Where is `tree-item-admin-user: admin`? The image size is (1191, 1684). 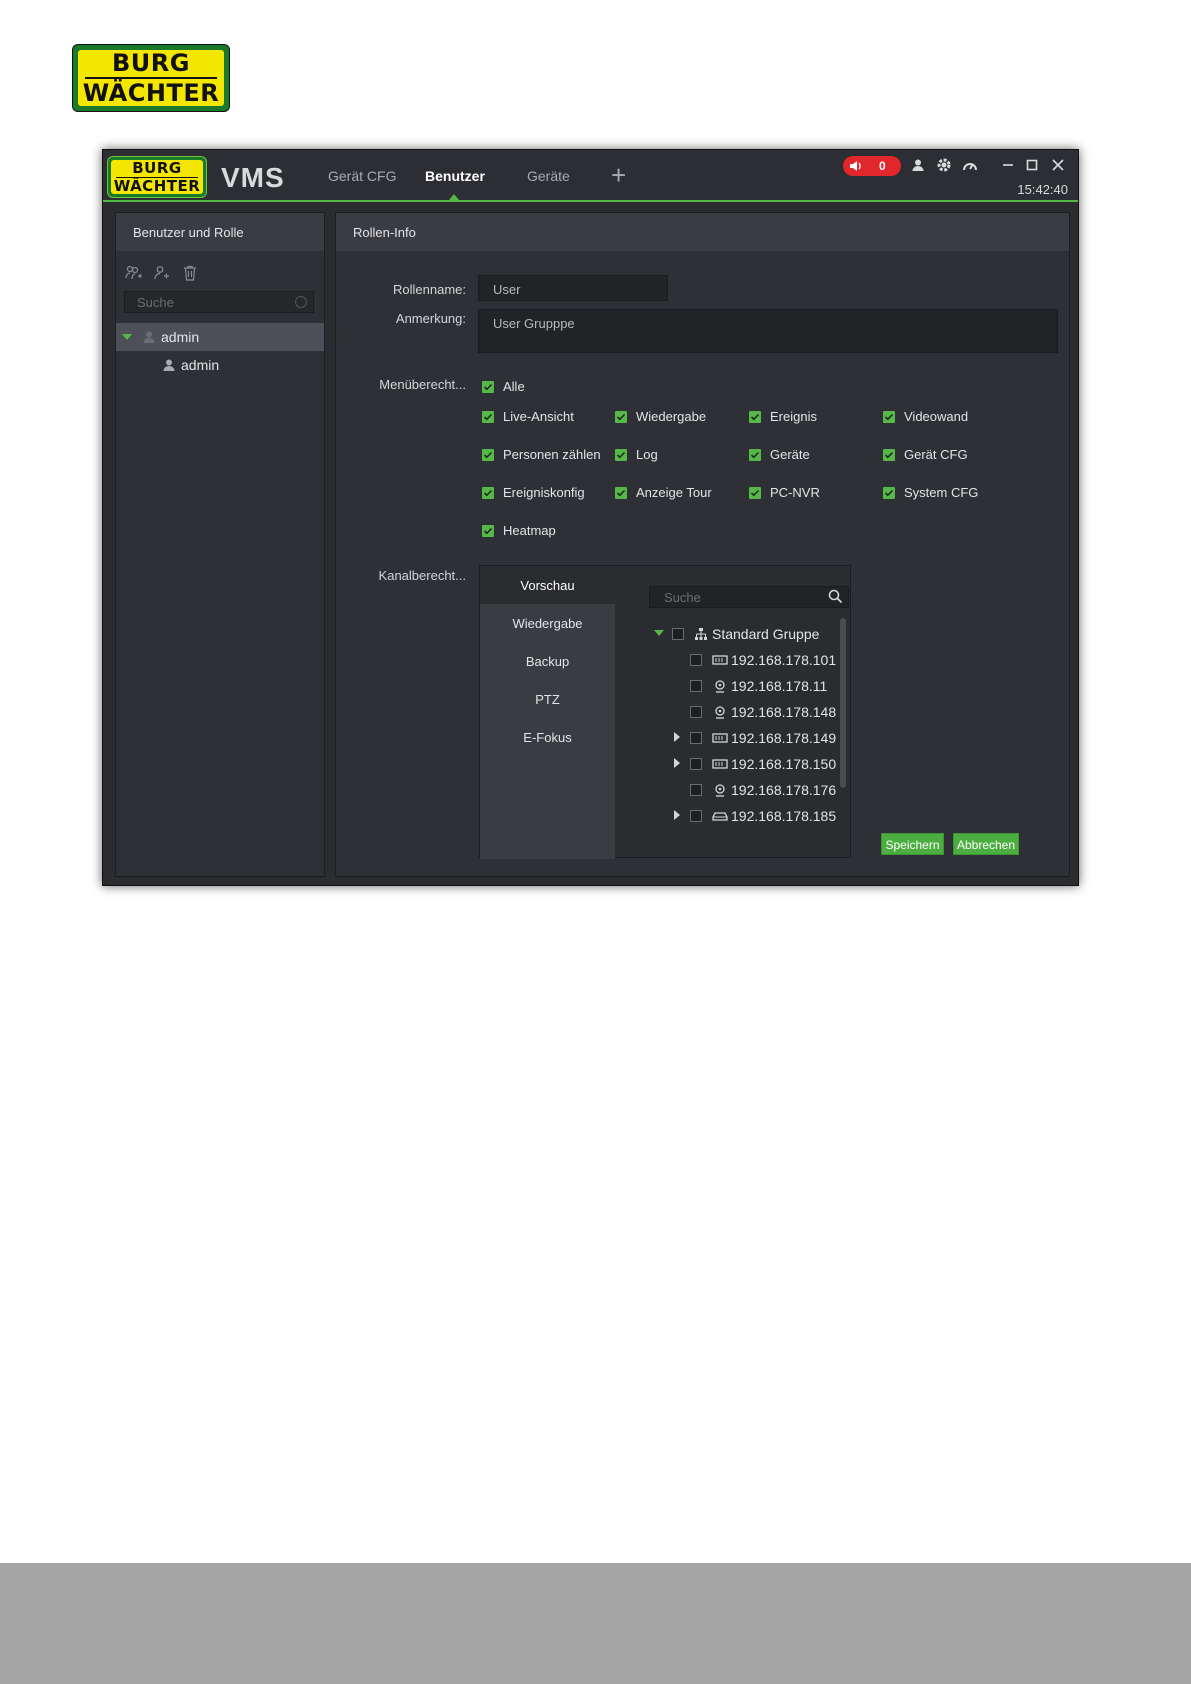 tree-item-admin-user: admin is located at coordinates (220, 365).